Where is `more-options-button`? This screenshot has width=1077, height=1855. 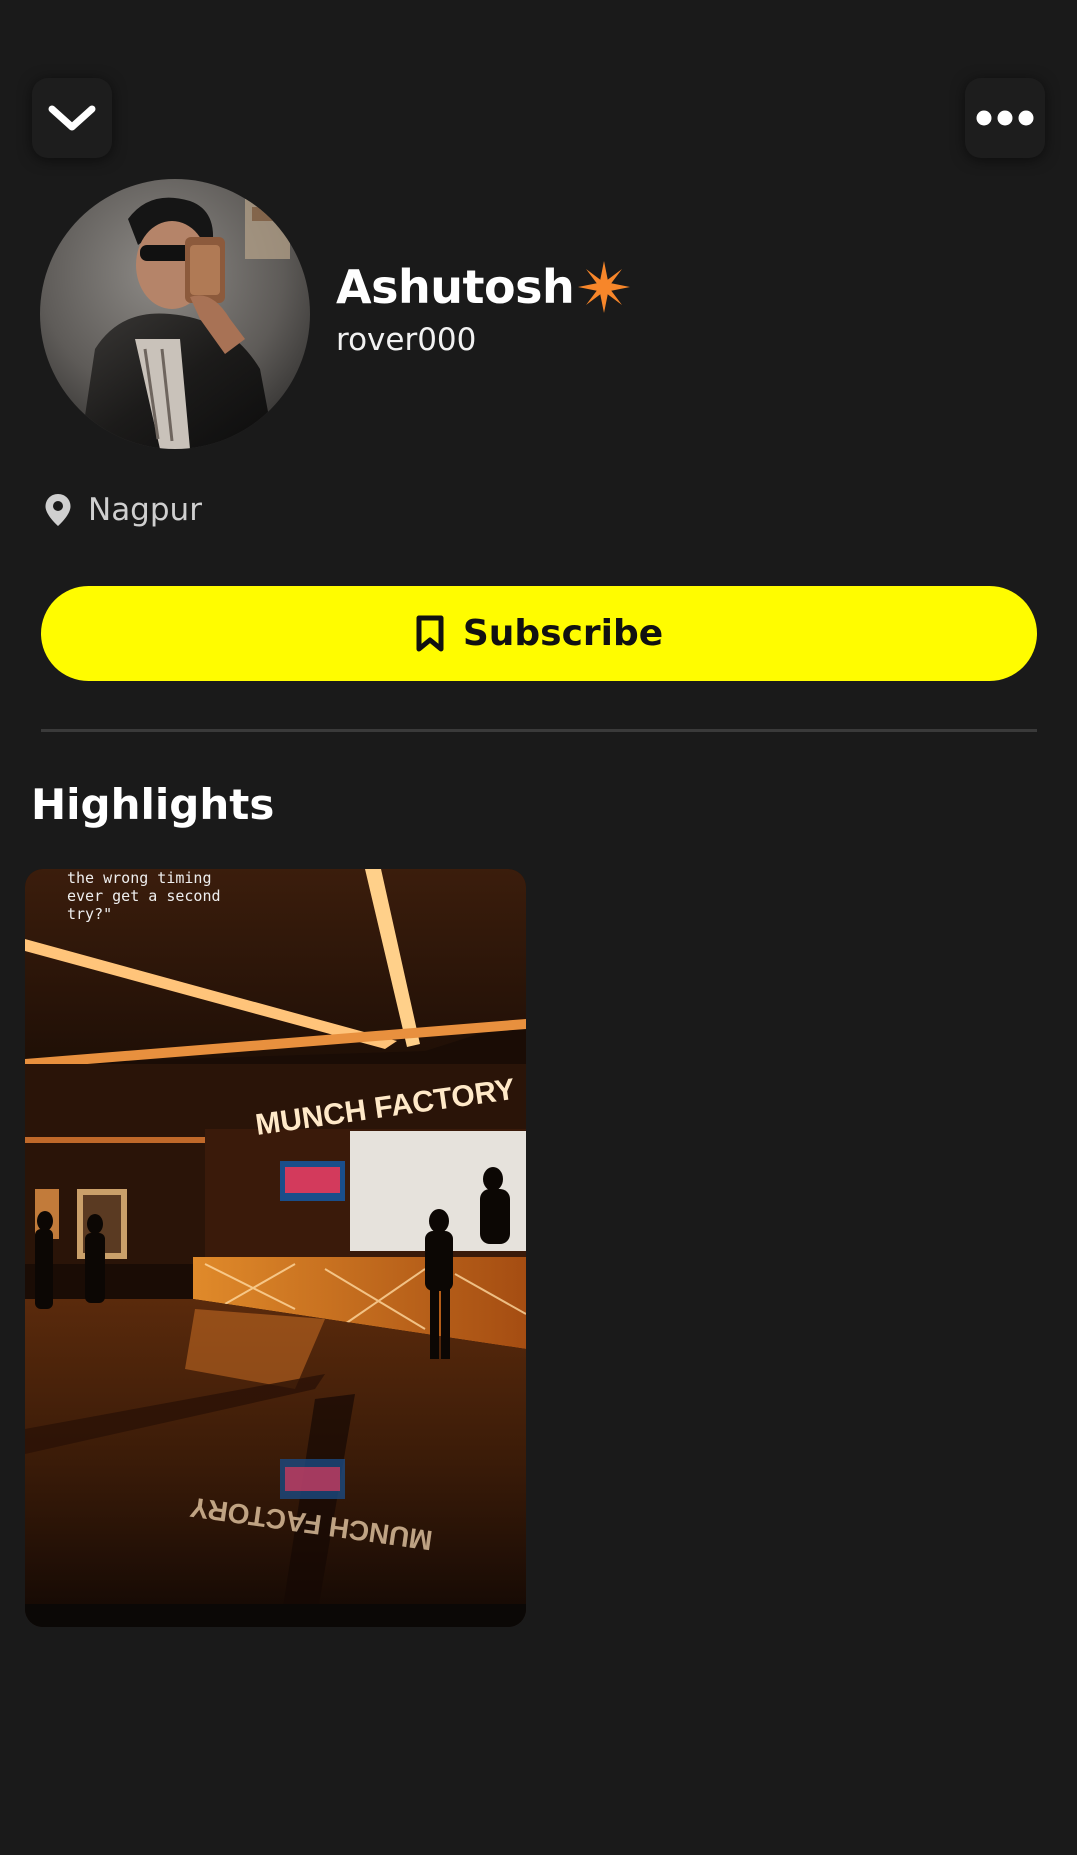 more-options-button is located at coordinates (1005, 118).